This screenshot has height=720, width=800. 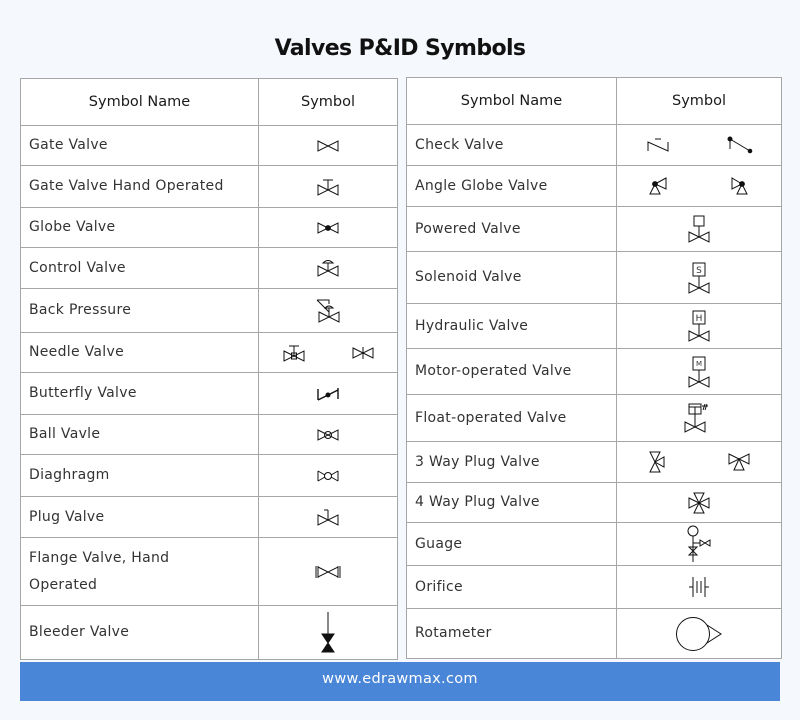 I want to click on symbol-name: Check Valve, so click(x=511, y=145).